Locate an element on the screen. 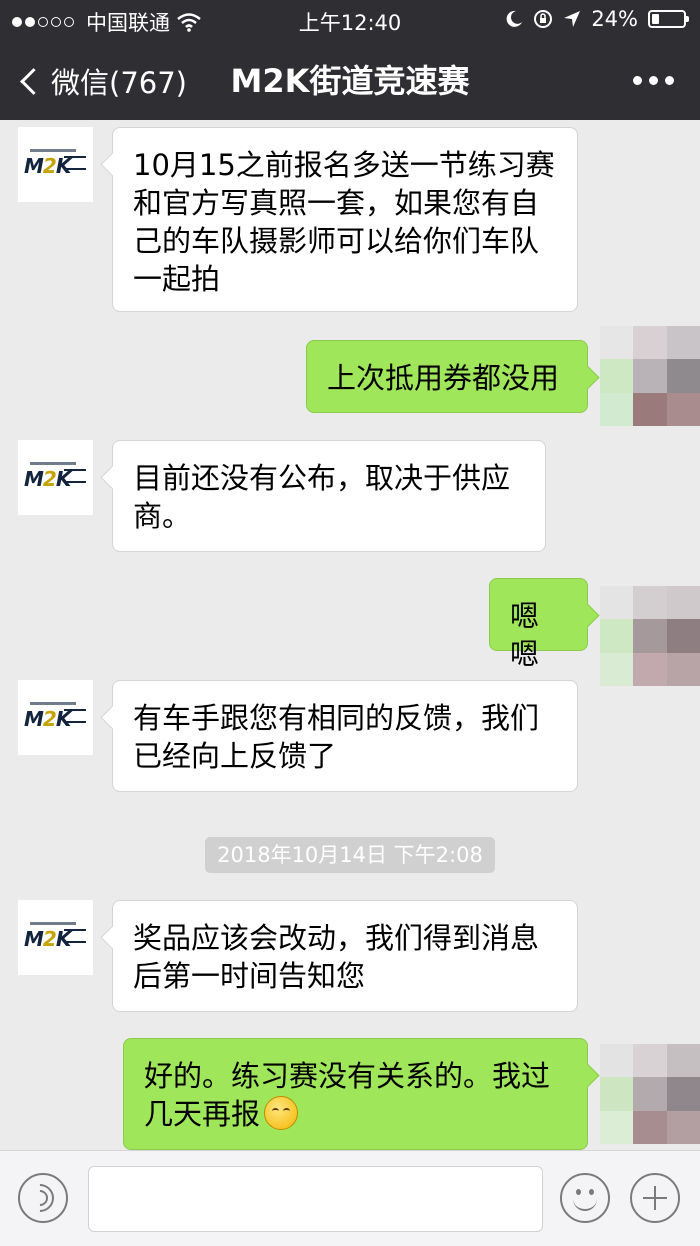 The width and height of the screenshot is (700, 1246). moon-icon is located at coordinates (514, 18).